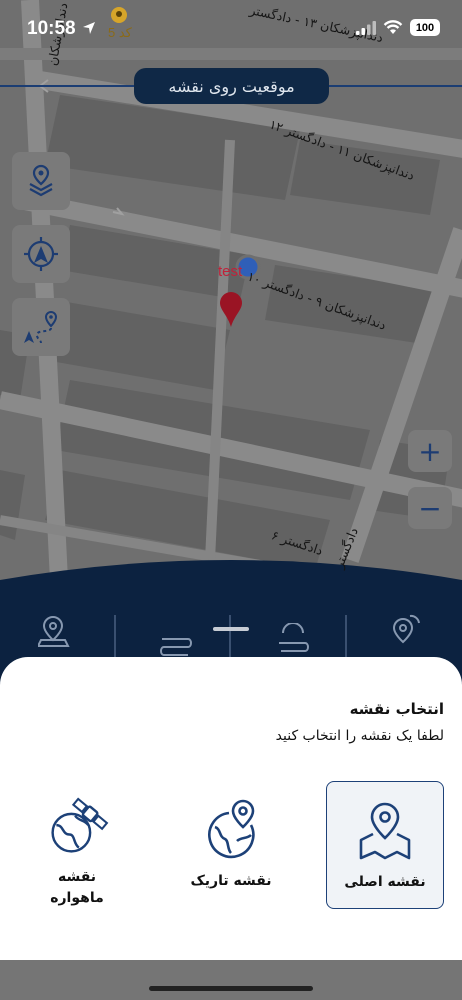 This screenshot has height=1000, width=462. What do you see at coordinates (430, 508) in the screenshot?
I see `zoom-out-button: −` at bounding box center [430, 508].